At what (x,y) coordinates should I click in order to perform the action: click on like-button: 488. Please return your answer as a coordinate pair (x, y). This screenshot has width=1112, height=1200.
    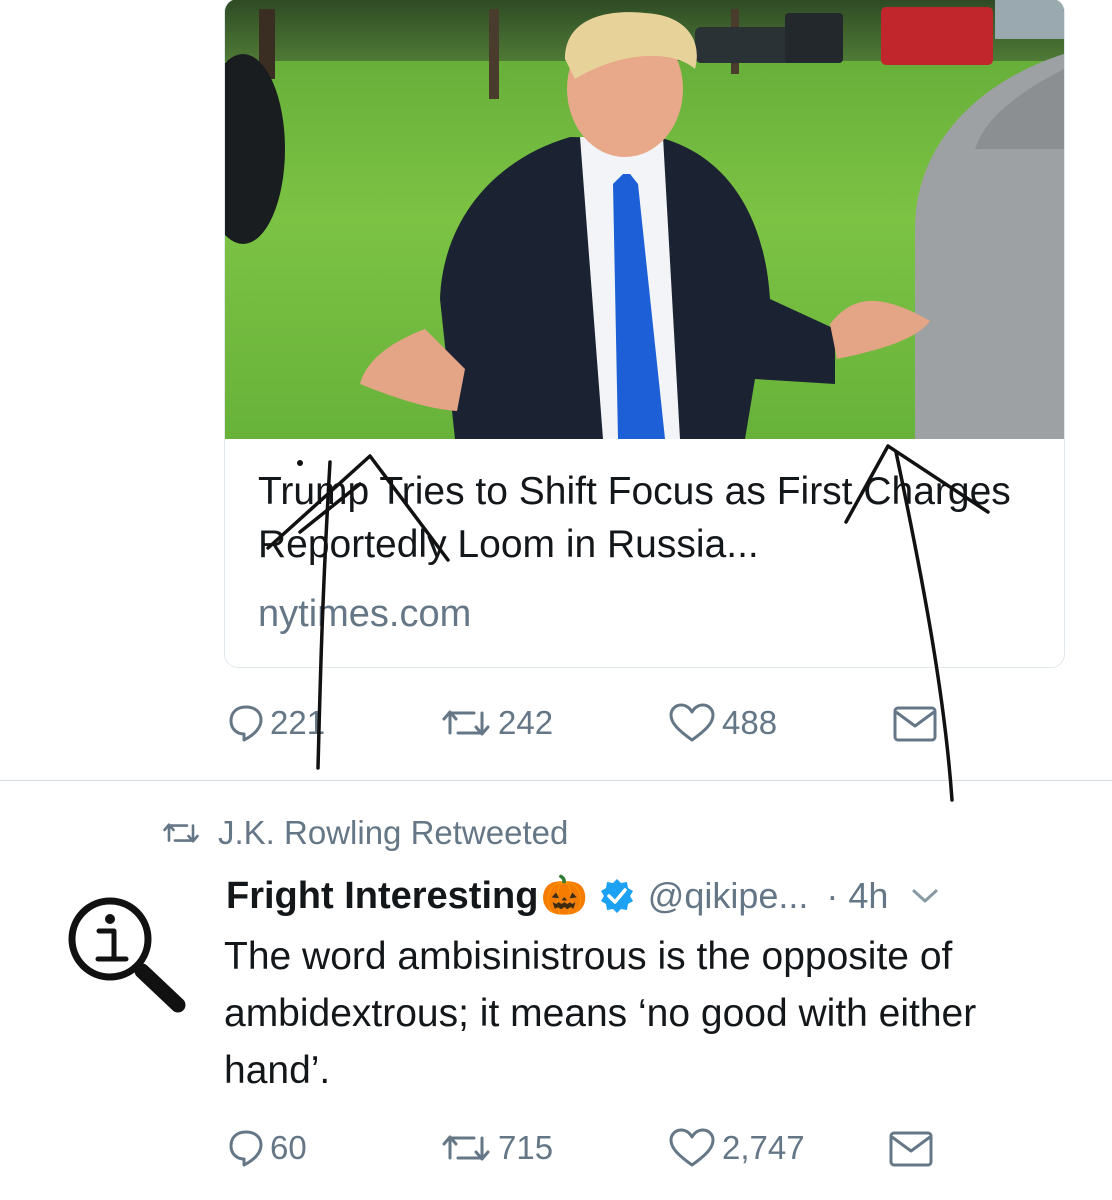
    Looking at the image, I should click on (722, 723).